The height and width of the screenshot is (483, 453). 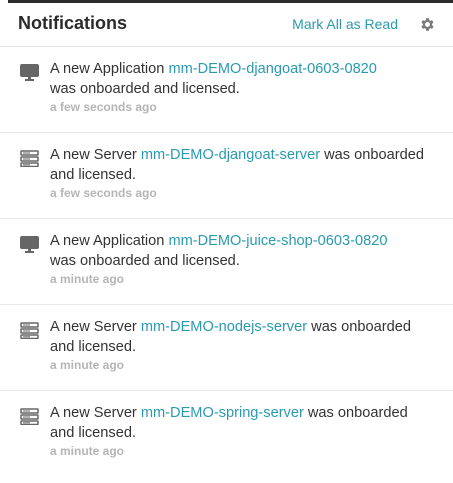 What do you see at coordinates (272, 69) in the screenshot?
I see `entity-link: mm-DEMO-djangoat-0603-0820` at bounding box center [272, 69].